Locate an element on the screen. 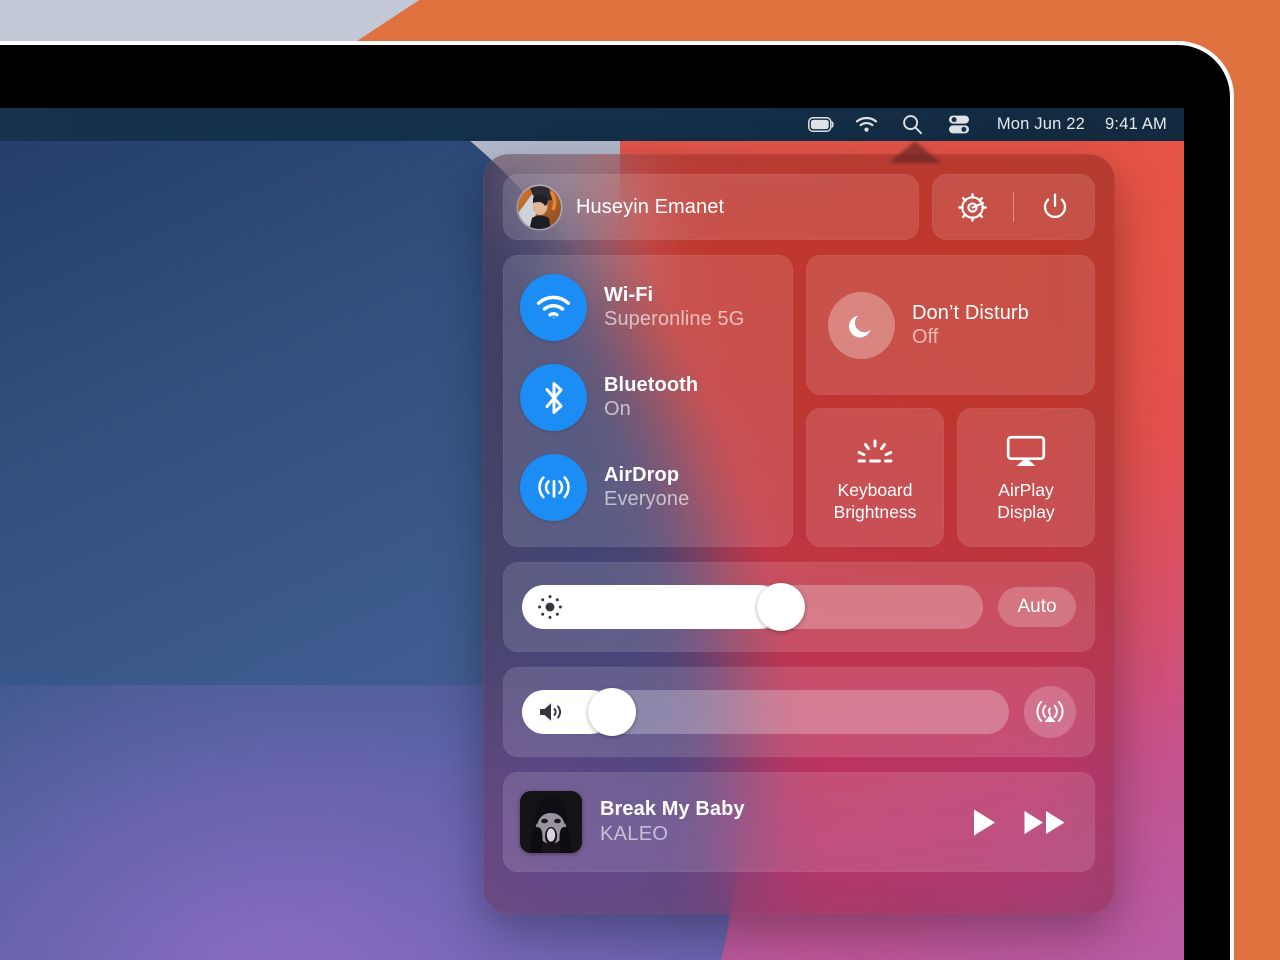 The image size is (1280, 960). actions-tile is located at coordinates (1013, 207).